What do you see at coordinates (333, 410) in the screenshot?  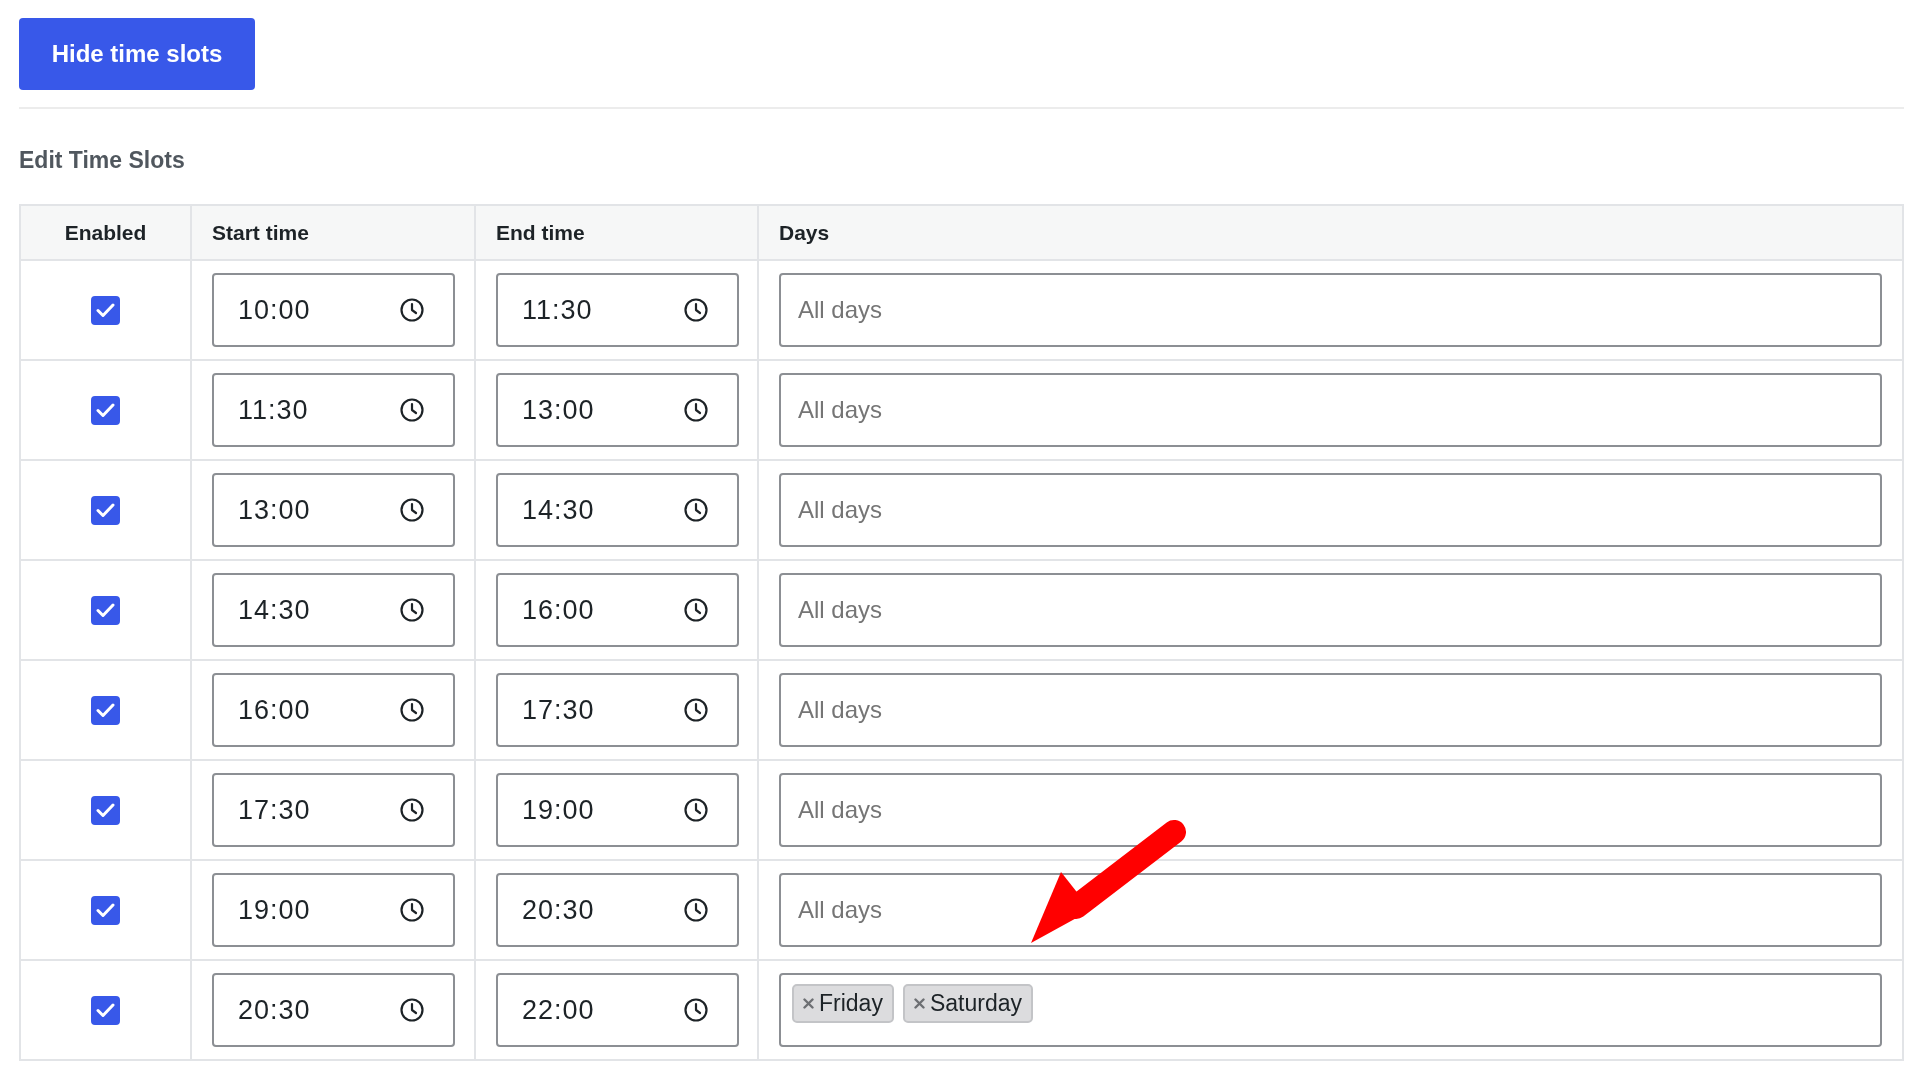 I see `start-time-field: 11:30` at bounding box center [333, 410].